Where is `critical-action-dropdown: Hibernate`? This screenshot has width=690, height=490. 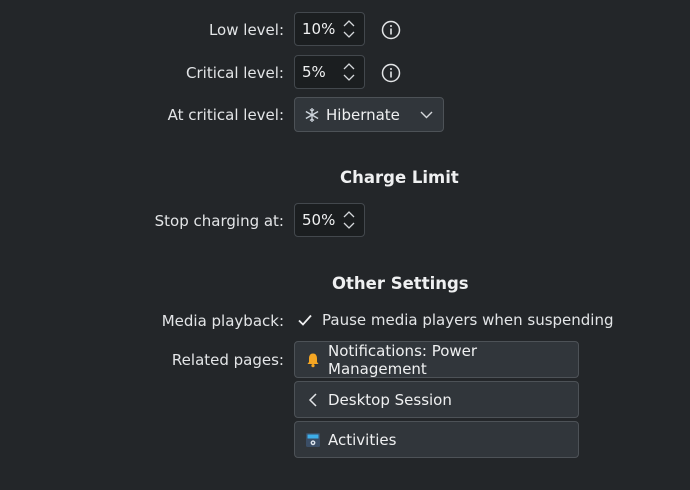 critical-action-dropdown: Hibernate is located at coordinates (369, 114).